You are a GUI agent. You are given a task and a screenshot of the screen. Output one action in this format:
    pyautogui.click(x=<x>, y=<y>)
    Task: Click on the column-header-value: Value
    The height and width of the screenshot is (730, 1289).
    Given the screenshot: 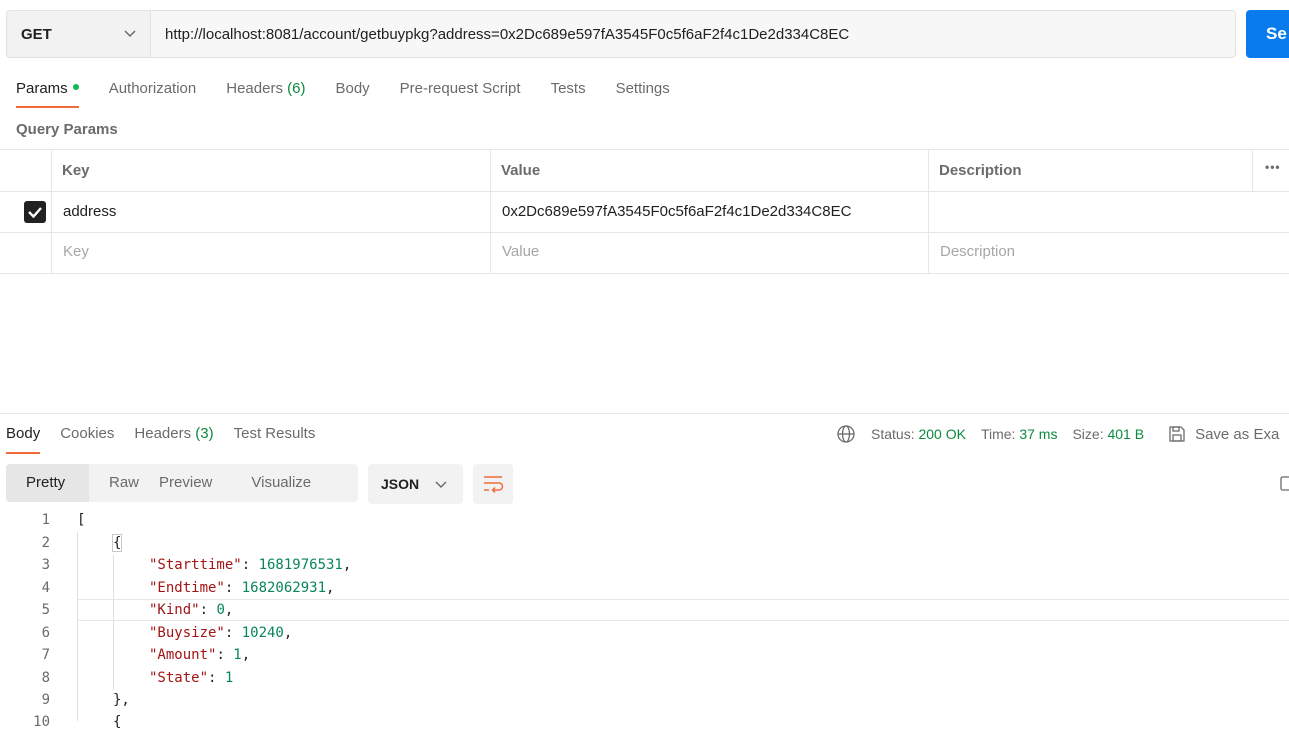 What is the action you would take?
    pyautogui.click(x=521, y=170)
    